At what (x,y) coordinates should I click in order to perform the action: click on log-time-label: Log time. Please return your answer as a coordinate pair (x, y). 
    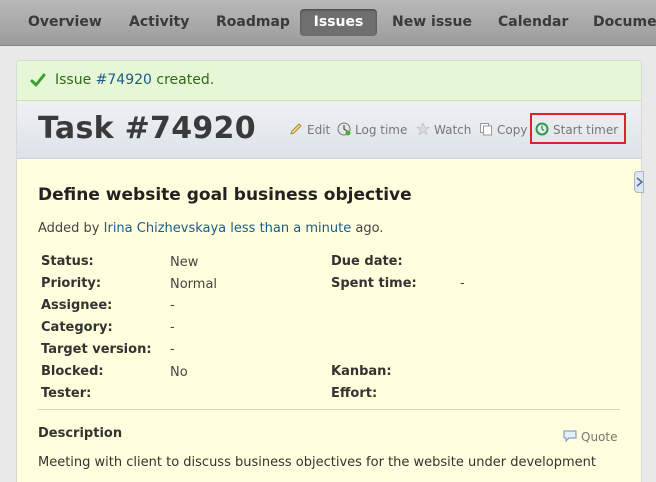
    Looking at the image, I should click on (381, 130).